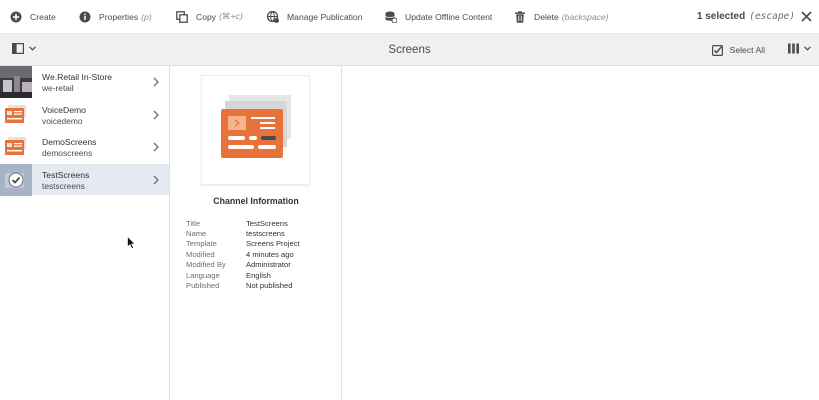 The height and width of the screenshot is (400, 819). Describe the element at coordinates (58, 88) in the screenshot. I see `item-name: we-retail` at that location.